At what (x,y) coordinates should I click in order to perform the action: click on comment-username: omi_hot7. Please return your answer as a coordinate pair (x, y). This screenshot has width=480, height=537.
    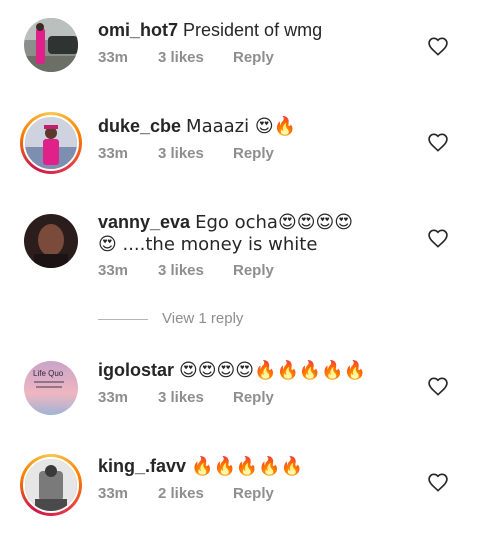
    Looking at the image, I should click on (138, 30).